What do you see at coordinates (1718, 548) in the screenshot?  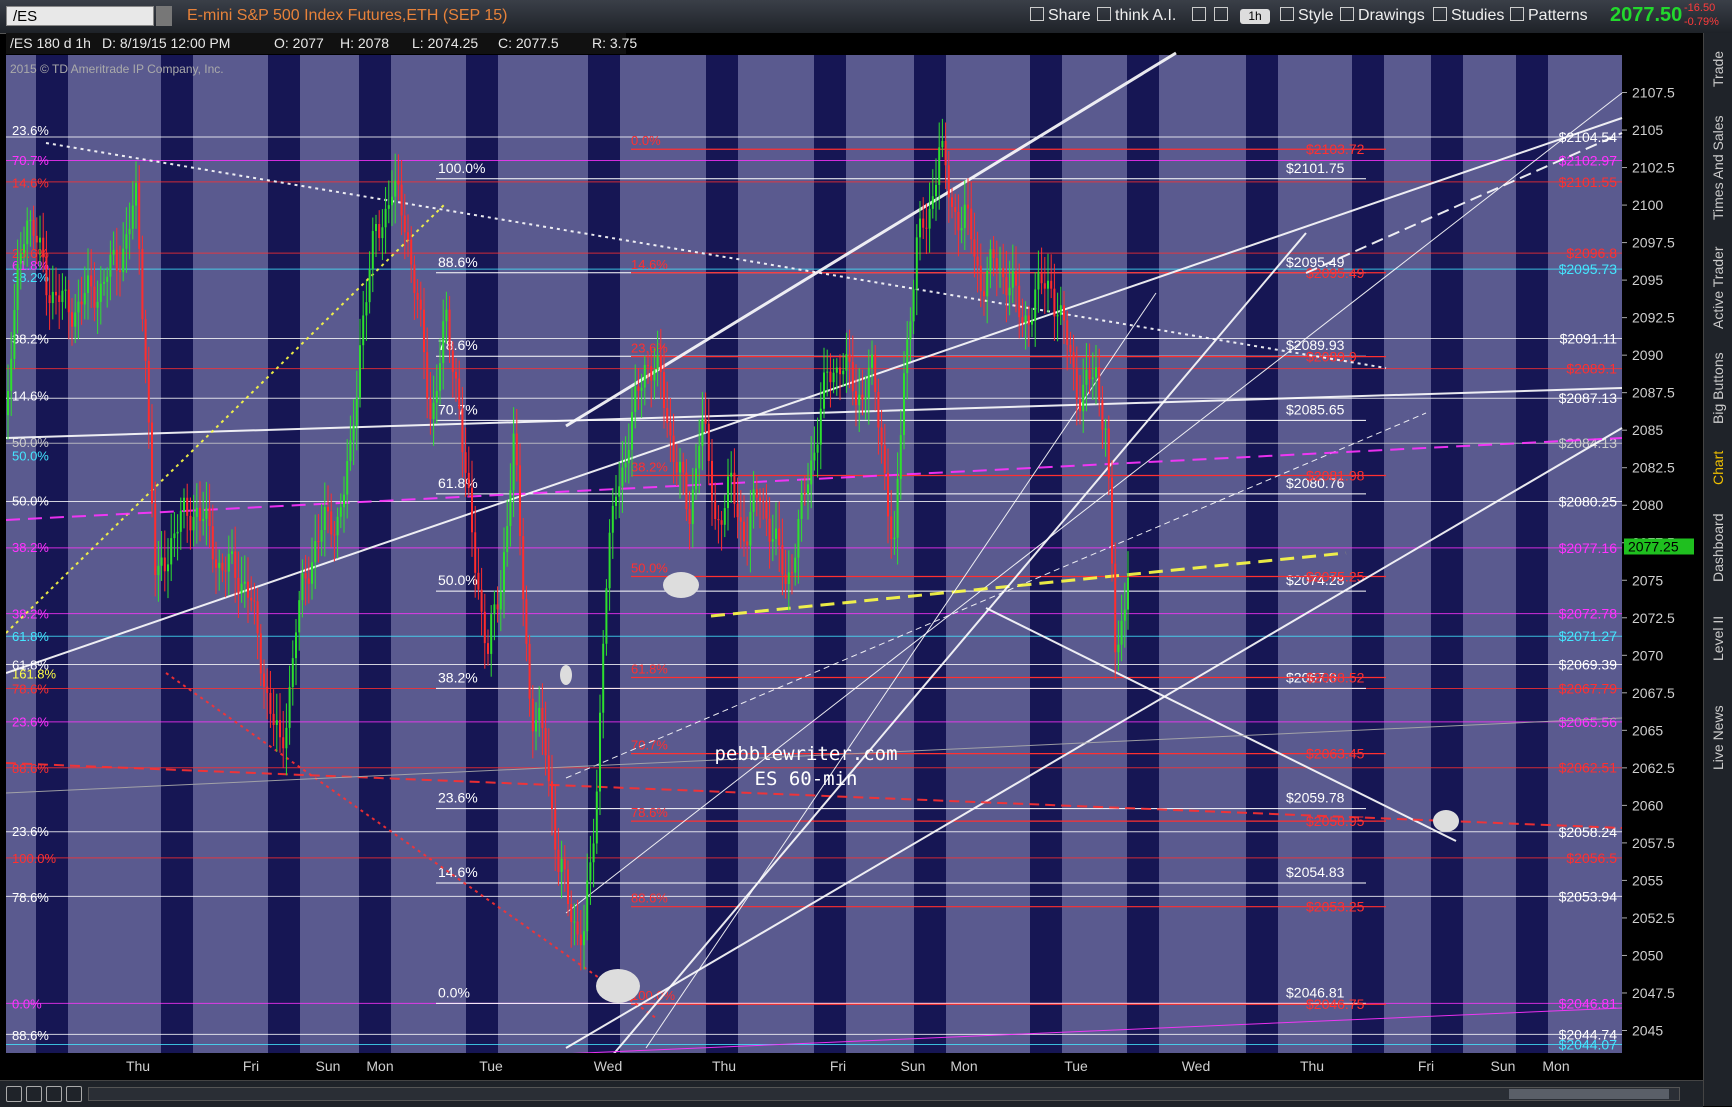 I see `sidebar-tab-dashboard: Dashboard` at bounding box center [1718, 548].